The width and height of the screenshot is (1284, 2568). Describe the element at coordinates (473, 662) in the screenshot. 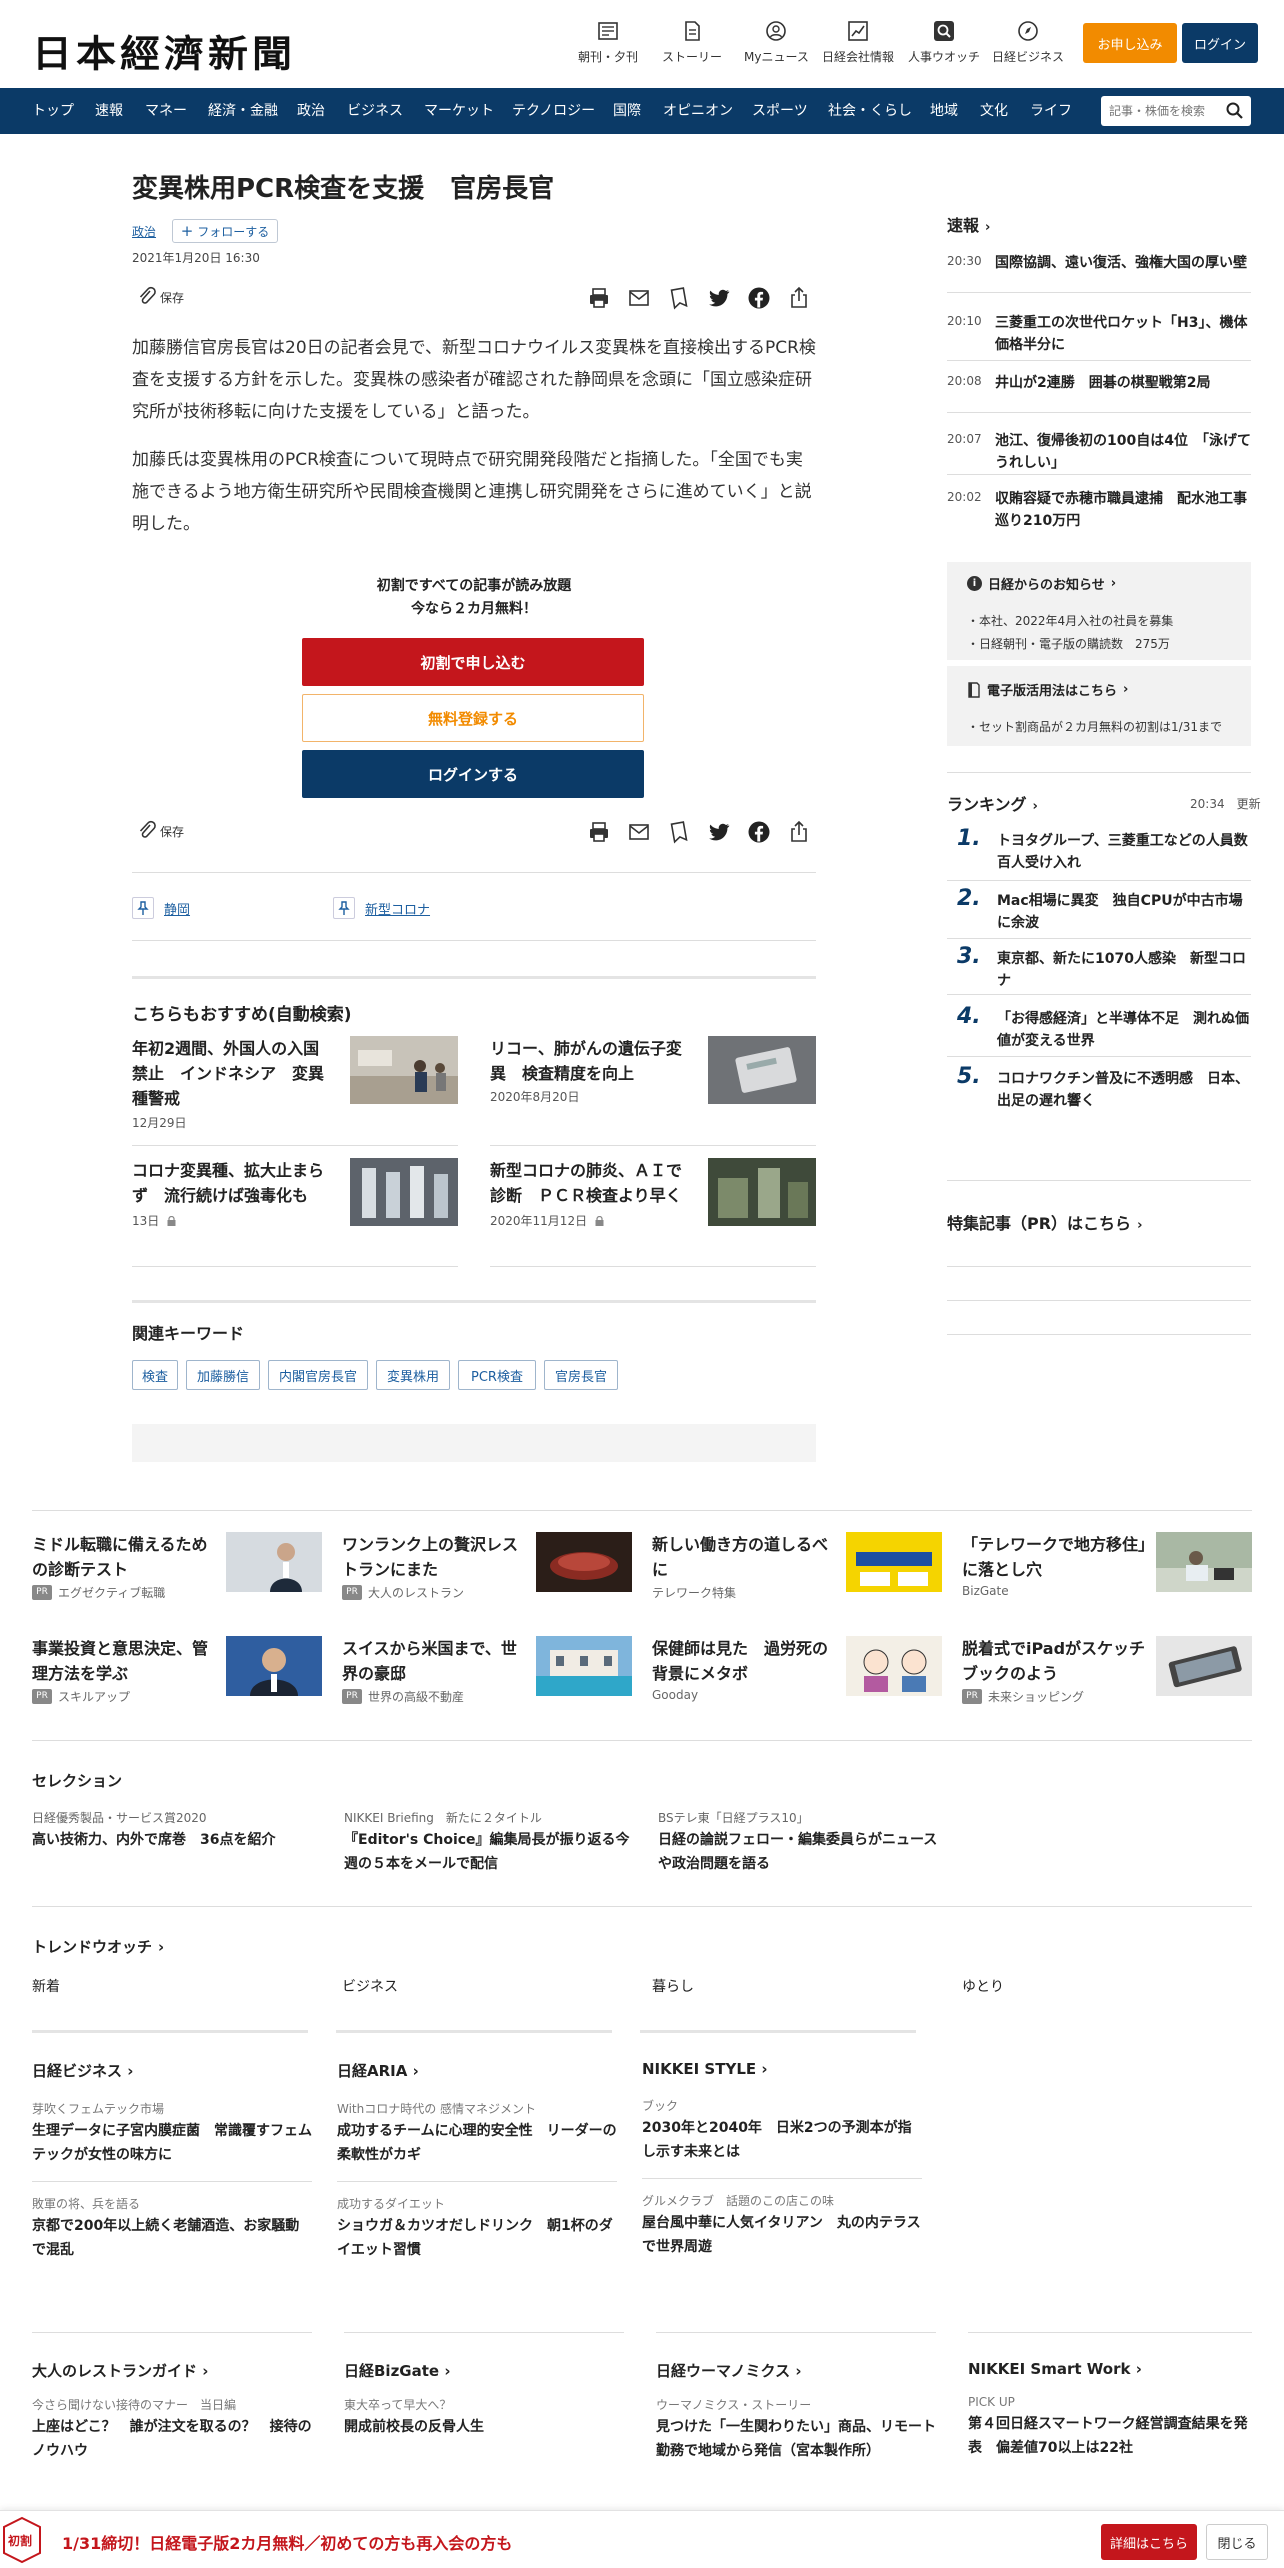

I see `trial-subscribe-button: 初割で申し込む` at that location.